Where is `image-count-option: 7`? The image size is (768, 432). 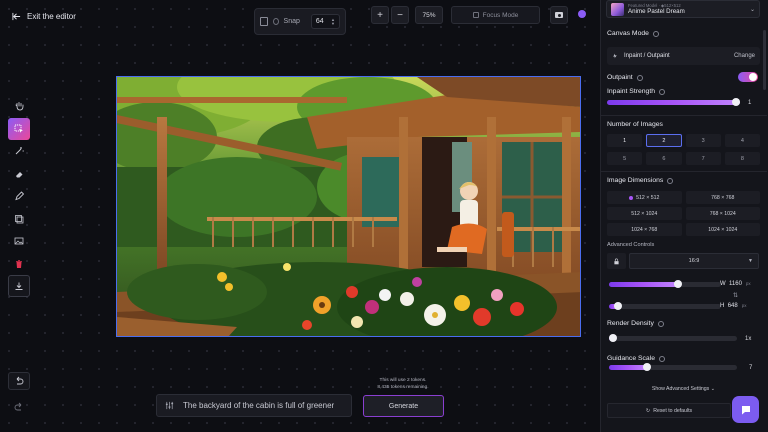
image-count-option: 7 is located at coordinates (703, 158).